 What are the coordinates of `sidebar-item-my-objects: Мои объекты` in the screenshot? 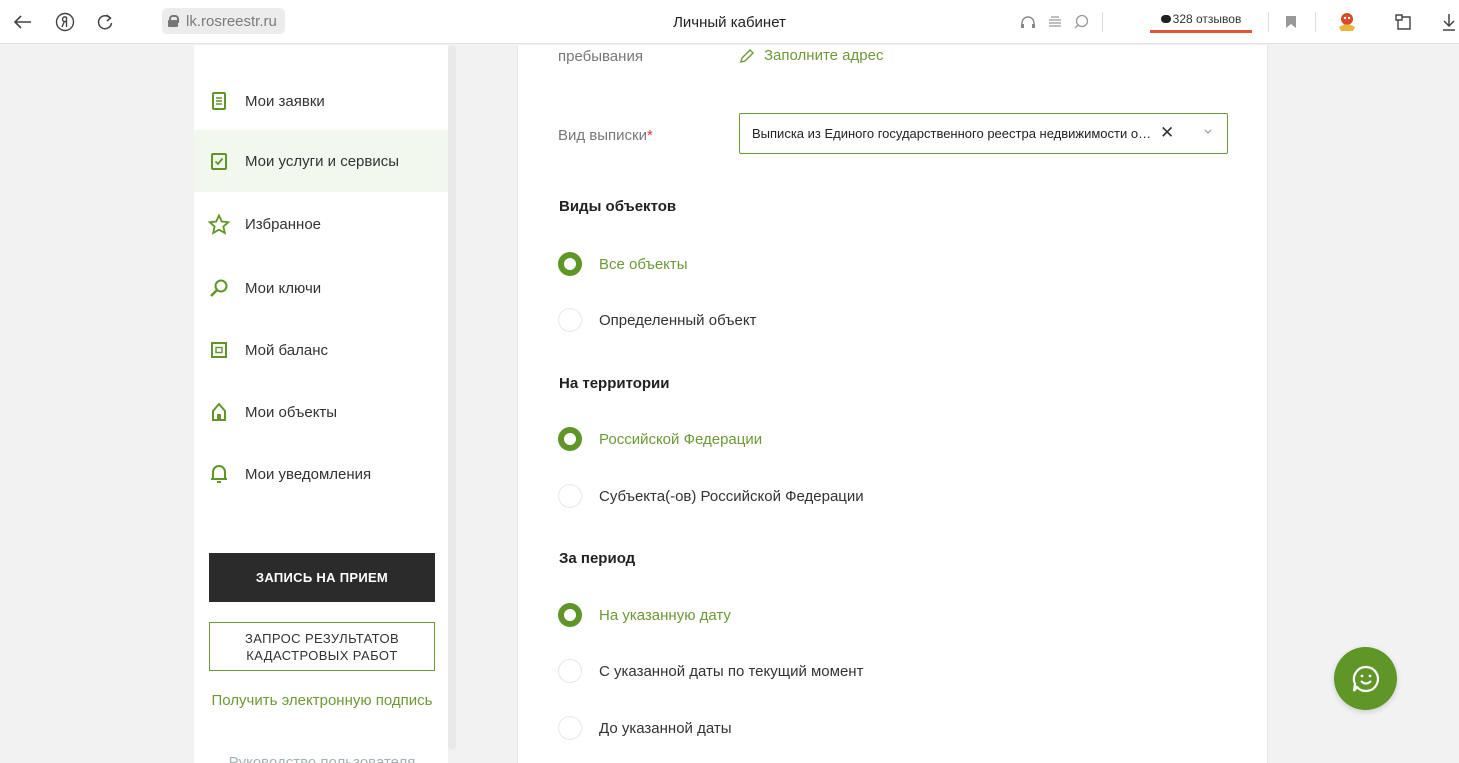 It's located at (321, 412).